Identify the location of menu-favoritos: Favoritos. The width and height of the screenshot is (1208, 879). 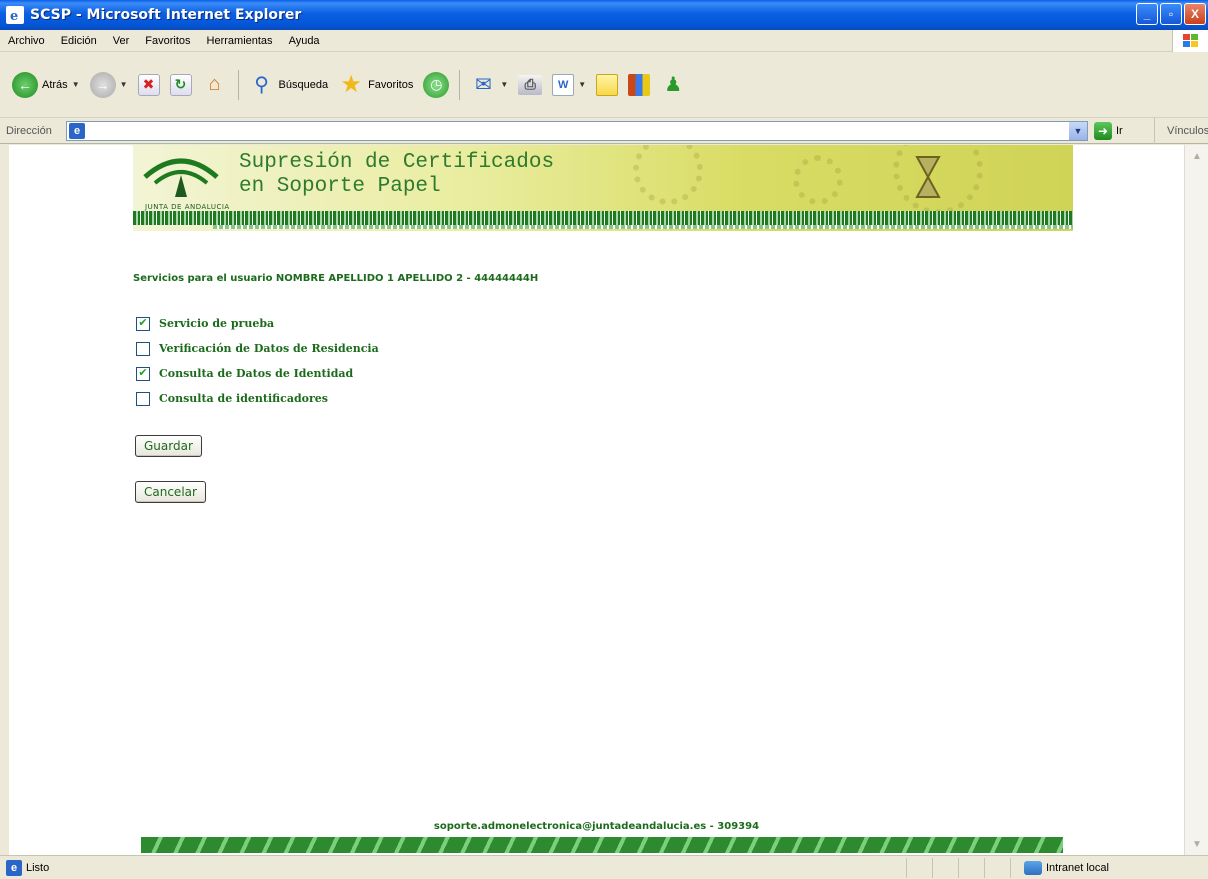
(167, 41).